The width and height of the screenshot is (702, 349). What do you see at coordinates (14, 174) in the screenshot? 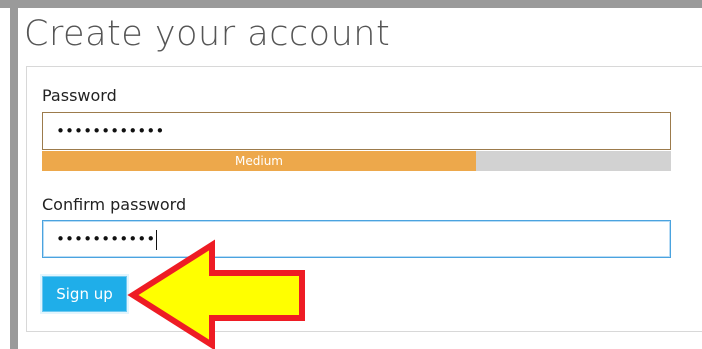
I see `window-frame-left` at bounding box center [14, 174].